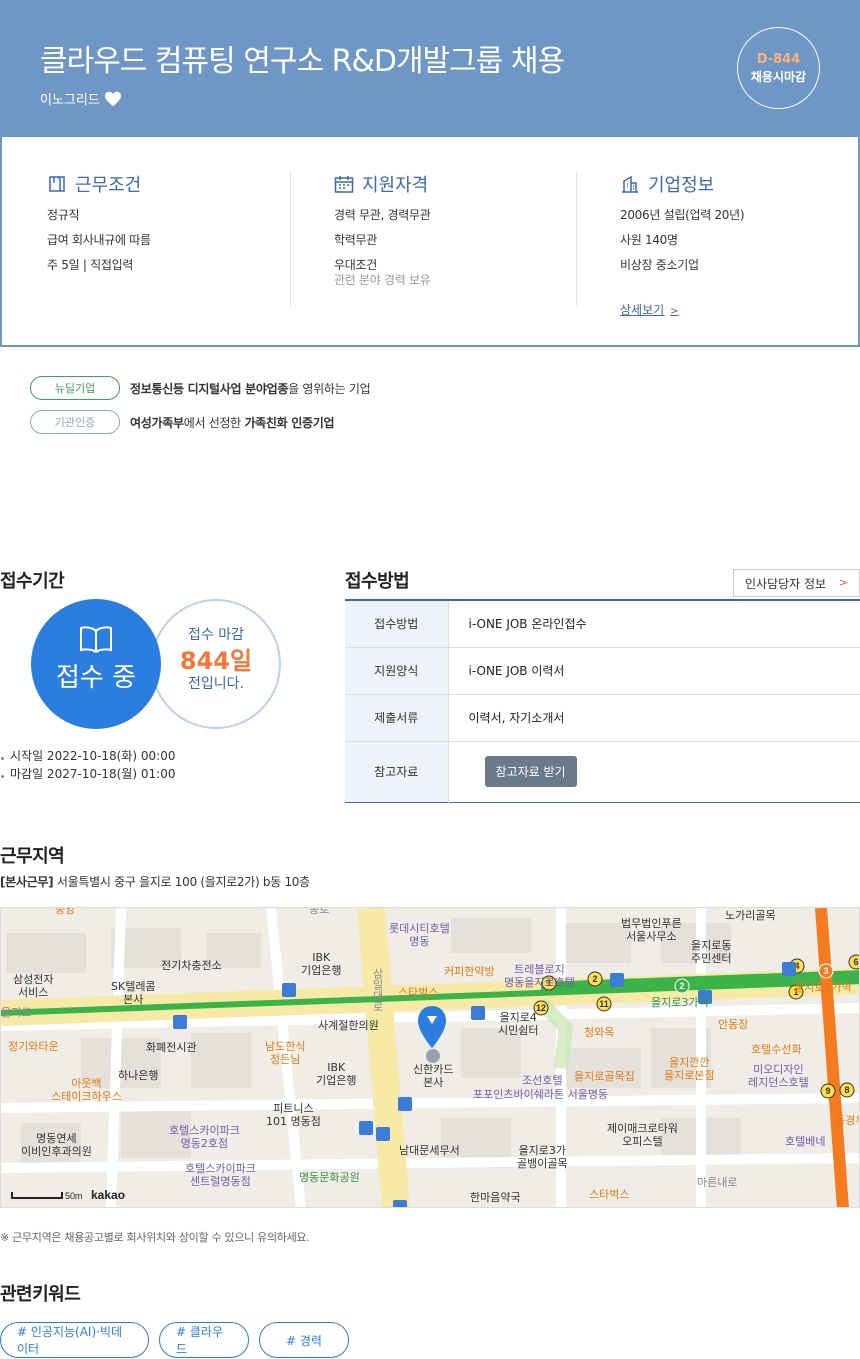 Image resolution: width=860 pixels, height=1359 pixels. I want to click on keyword-list: # 인공지능(AI)·빅데이터 # 클라우드 # 경력, so click(174, 1340).